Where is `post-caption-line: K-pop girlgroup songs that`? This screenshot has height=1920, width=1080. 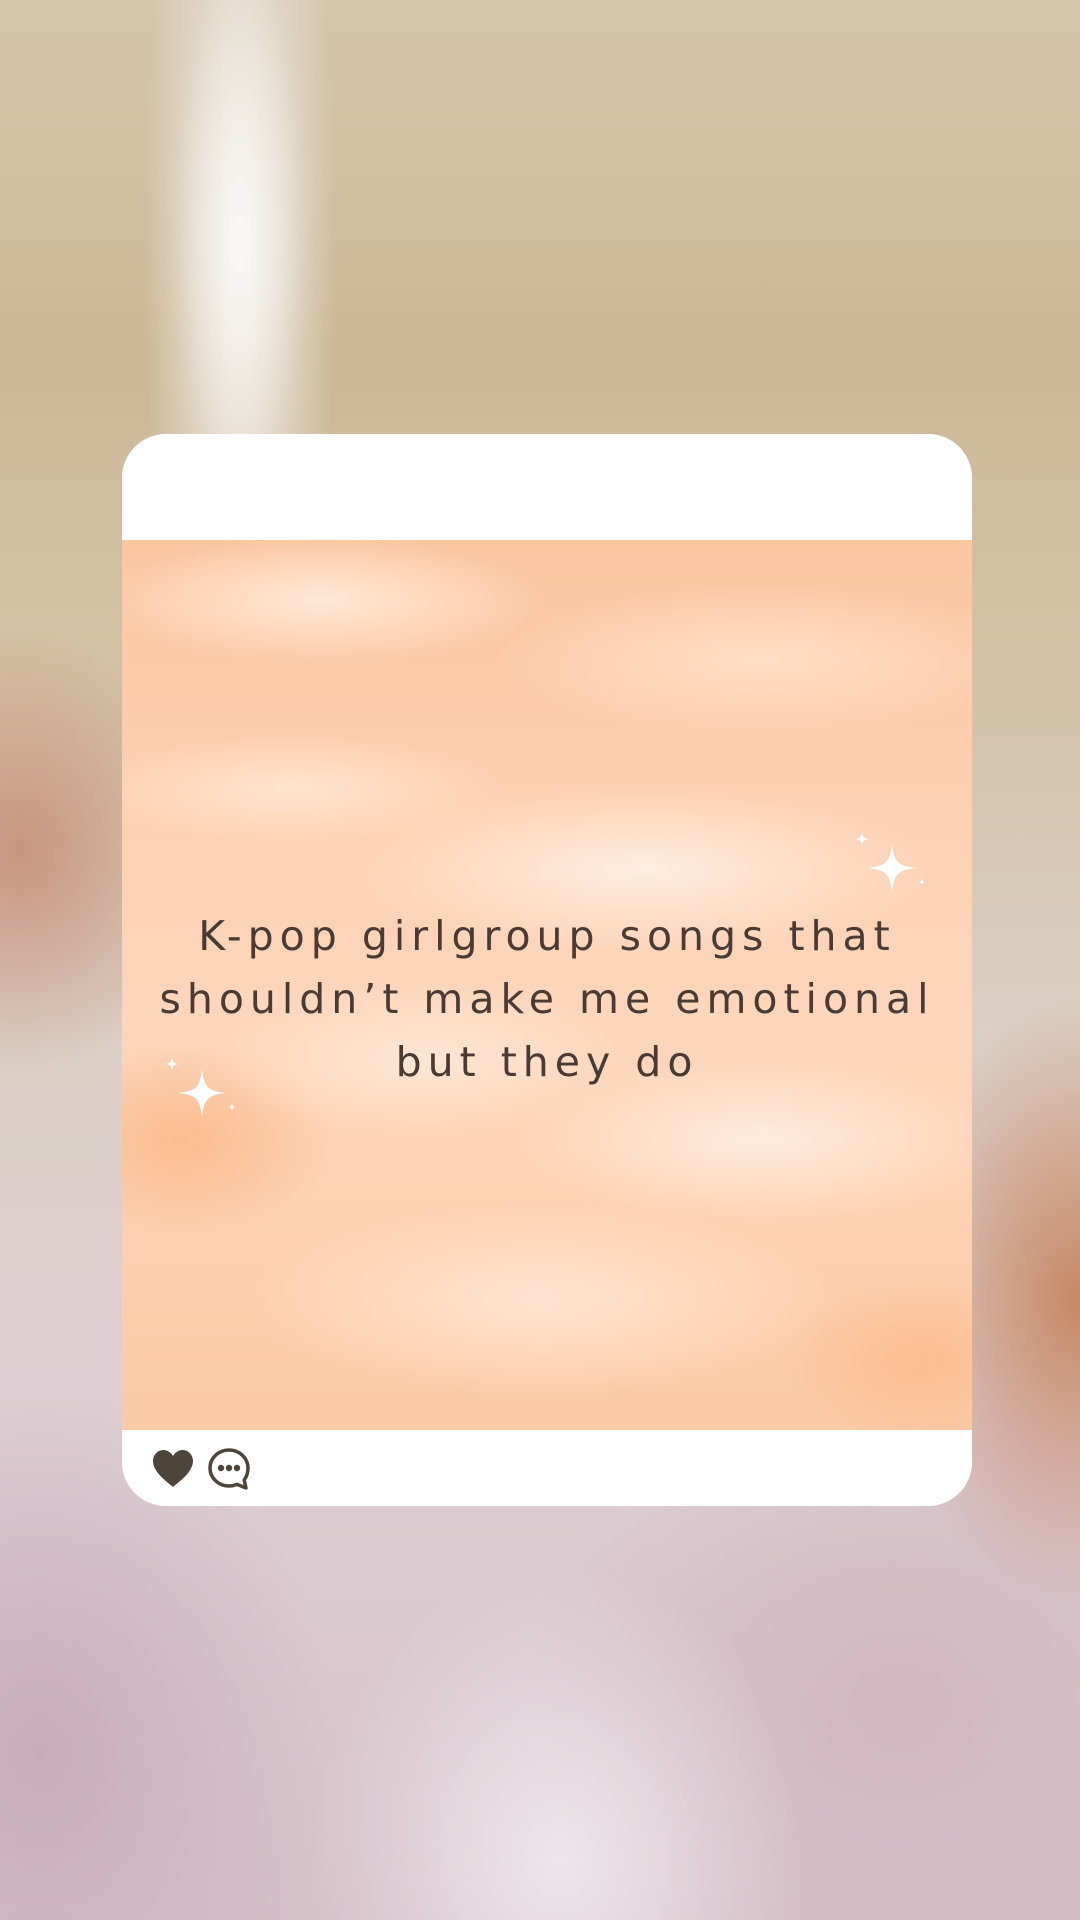 post-caption-line: K-pop girlgroup songs that is located at coordinates (547, 936).